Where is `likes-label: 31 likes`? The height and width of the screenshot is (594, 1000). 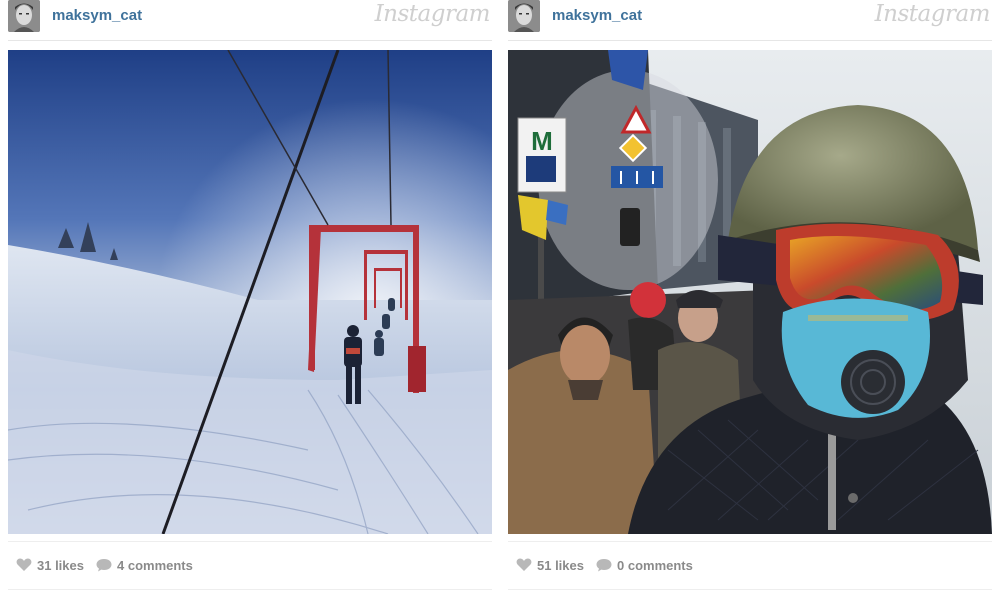
likes-label: 31 likes is located at coordinates (60, 565).